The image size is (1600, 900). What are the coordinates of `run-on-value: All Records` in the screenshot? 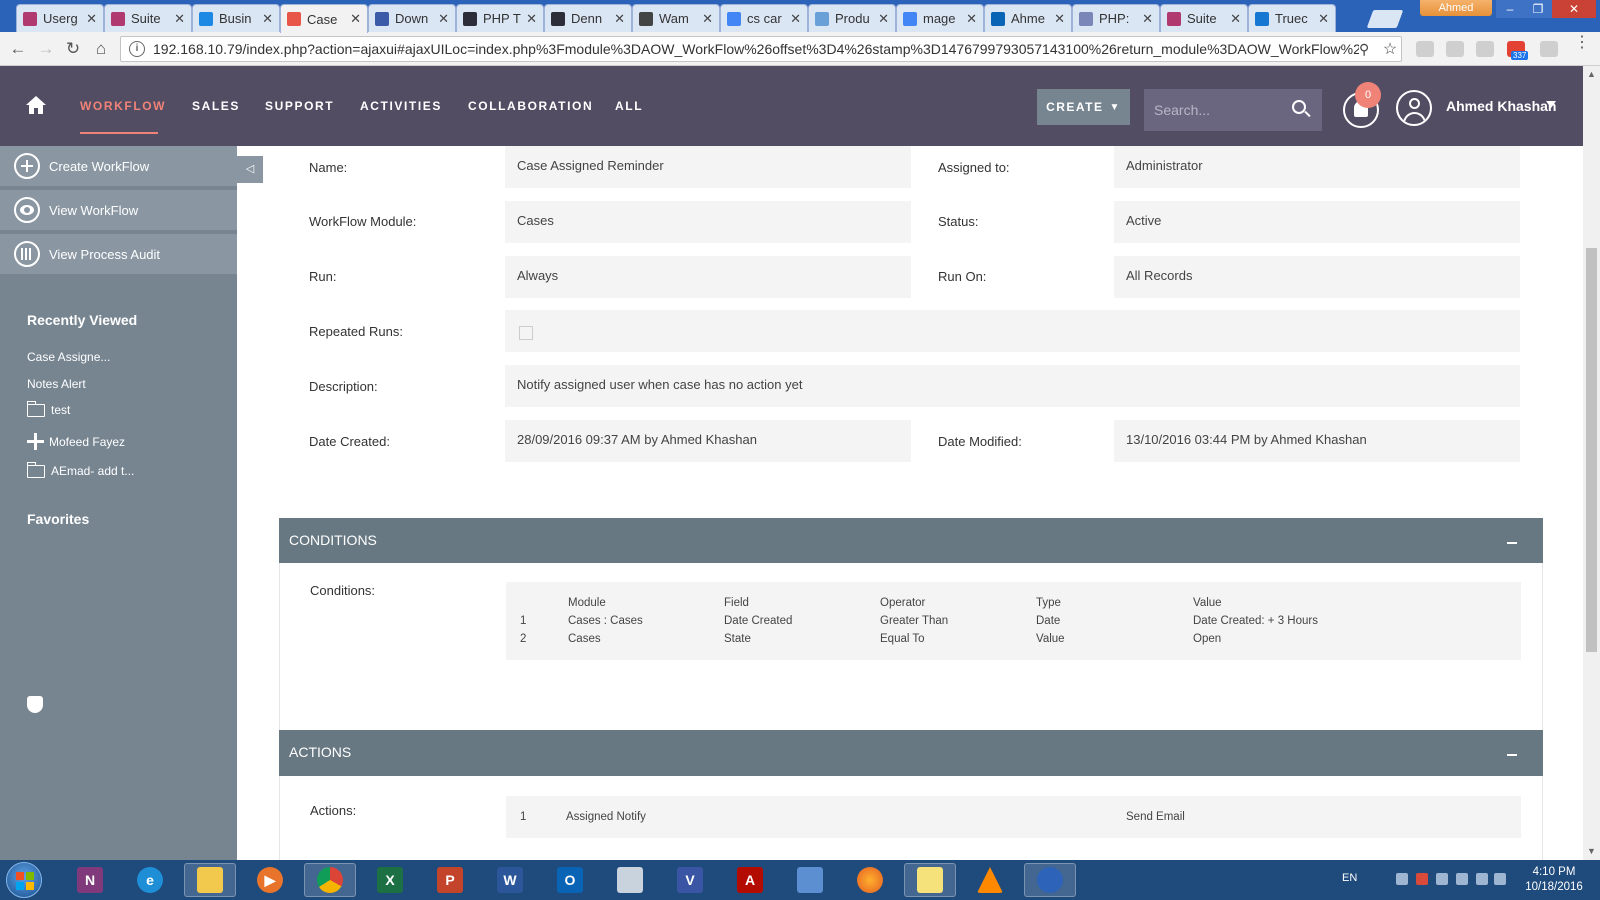 It's located at (1317, 277).